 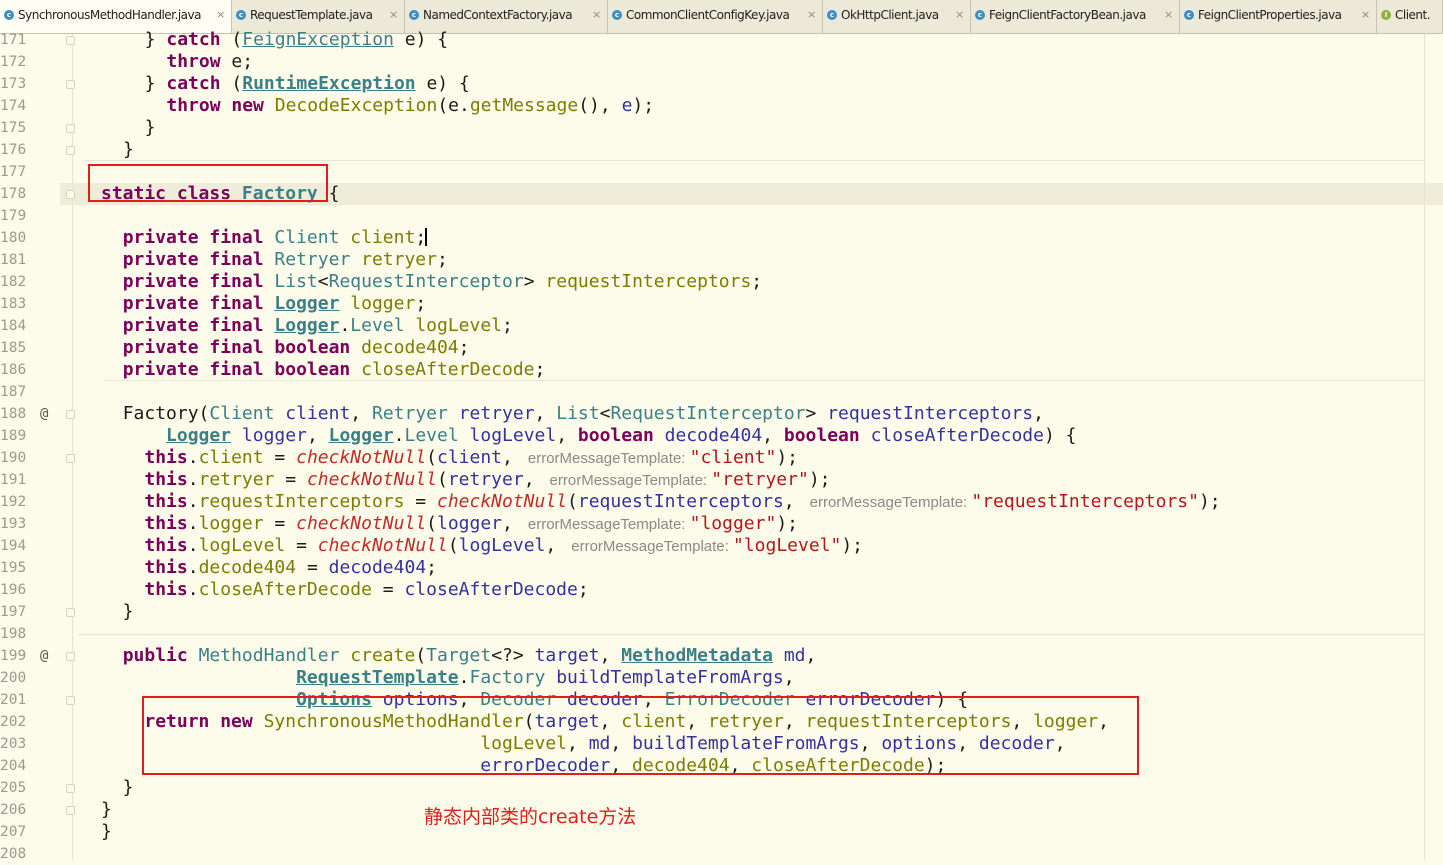 What do you see at coordinates (464, 347) in the screenshot?
I see `code-token: ;` at bounding box center [464, 347].